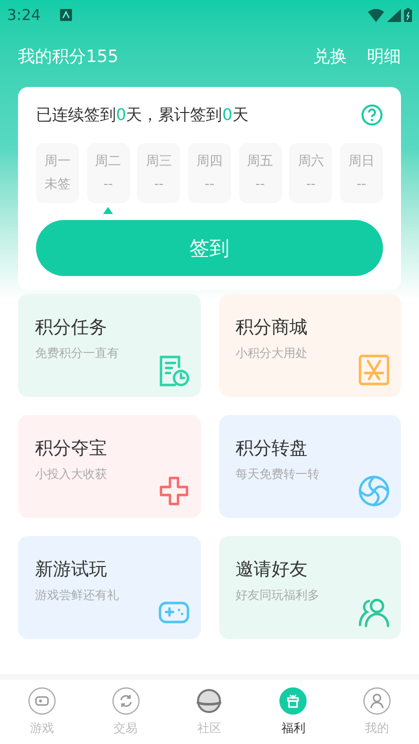 The image size is (419, 744). I want to click on feature-card: 新游试玩 游戏尝鲜还有礼, so click(109, 587).